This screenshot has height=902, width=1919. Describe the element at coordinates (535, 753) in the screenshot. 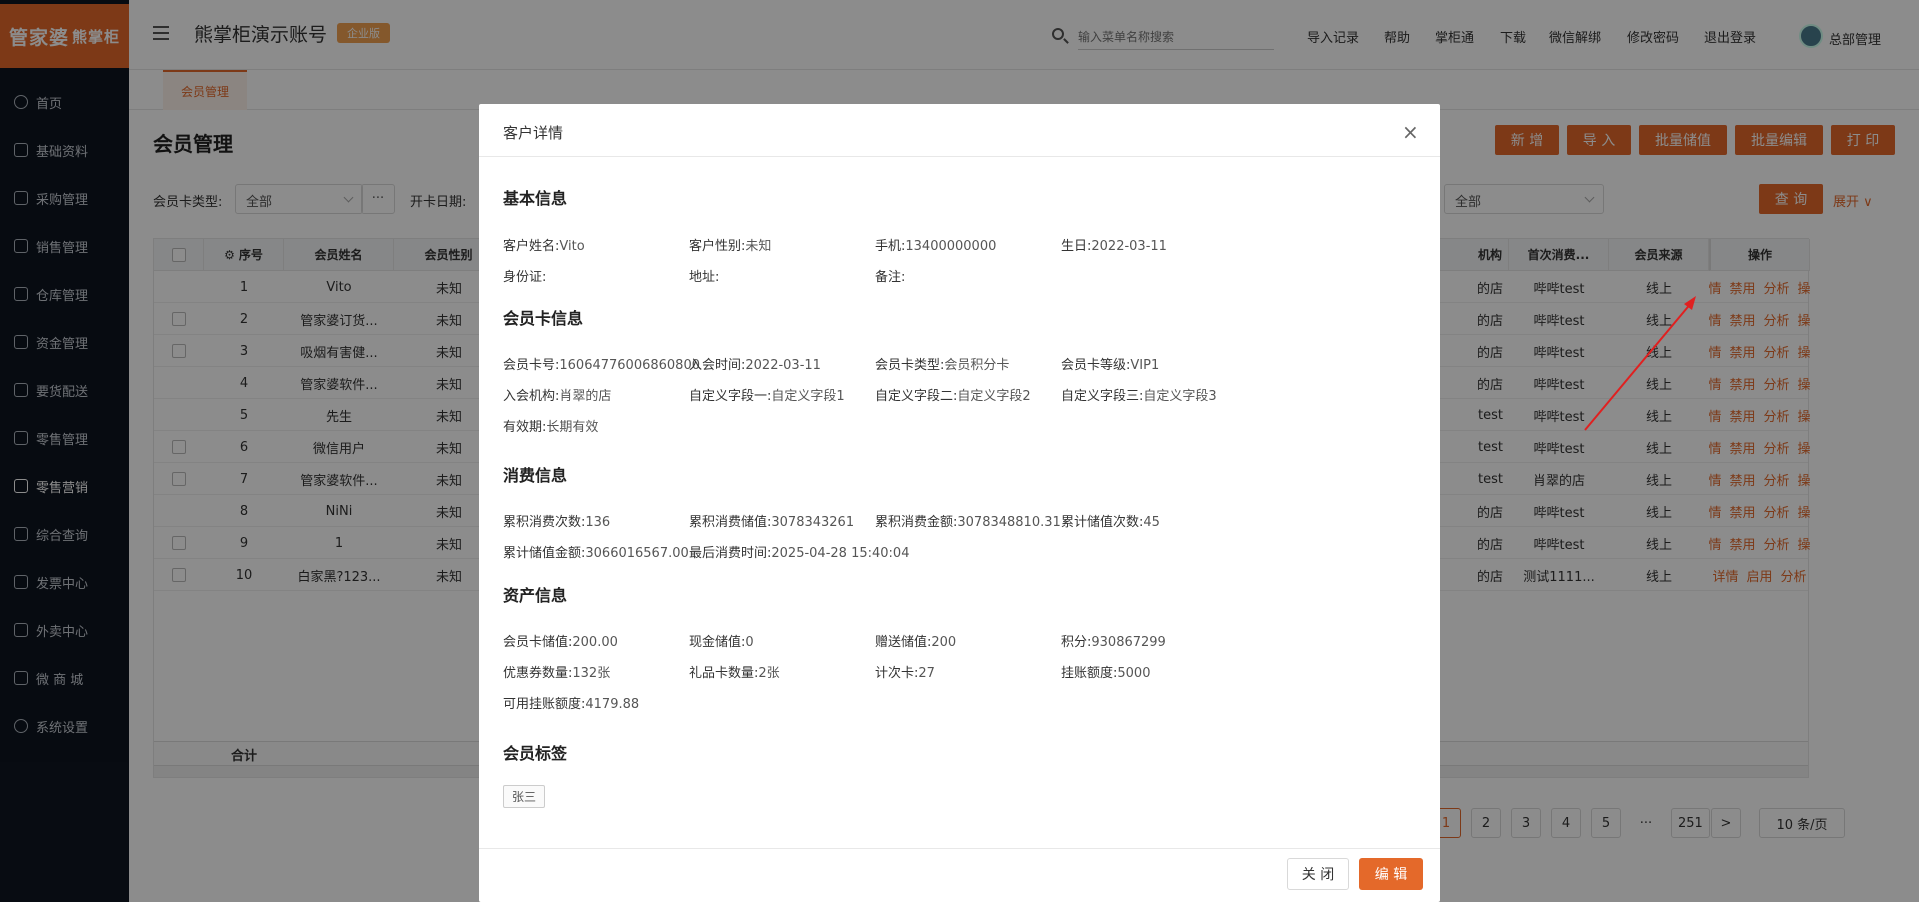

I see `section-tags-title: 会员标签` at that location.